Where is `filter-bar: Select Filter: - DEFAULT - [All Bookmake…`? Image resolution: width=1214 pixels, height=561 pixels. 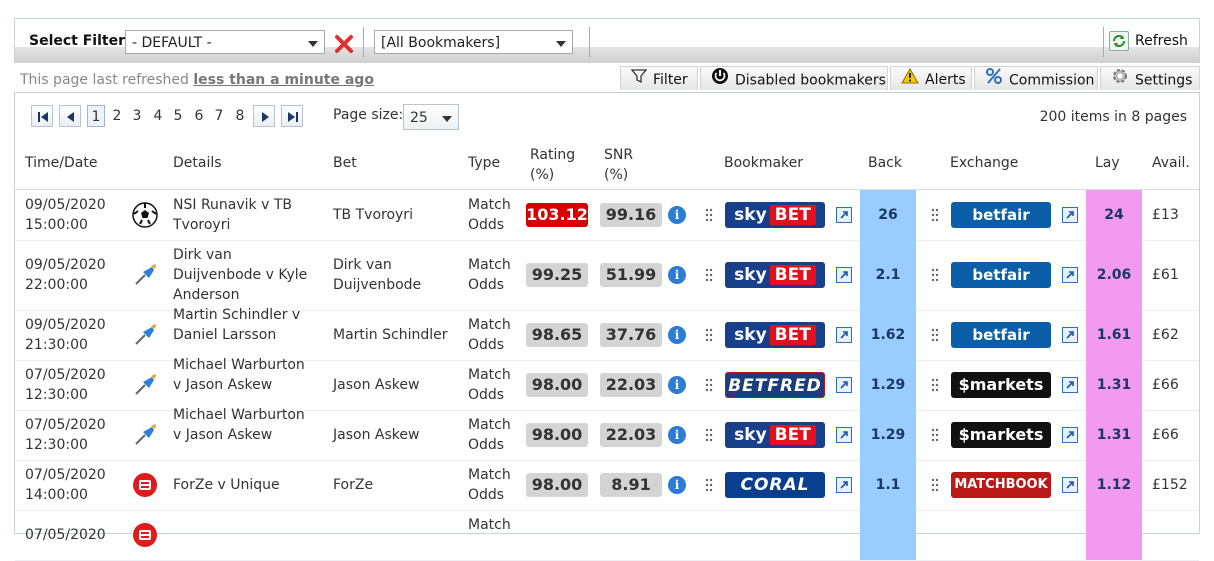 filter-bar: Select Filter: - DEFAULT - [All Bookmake… is located at coordinates (607, 40).